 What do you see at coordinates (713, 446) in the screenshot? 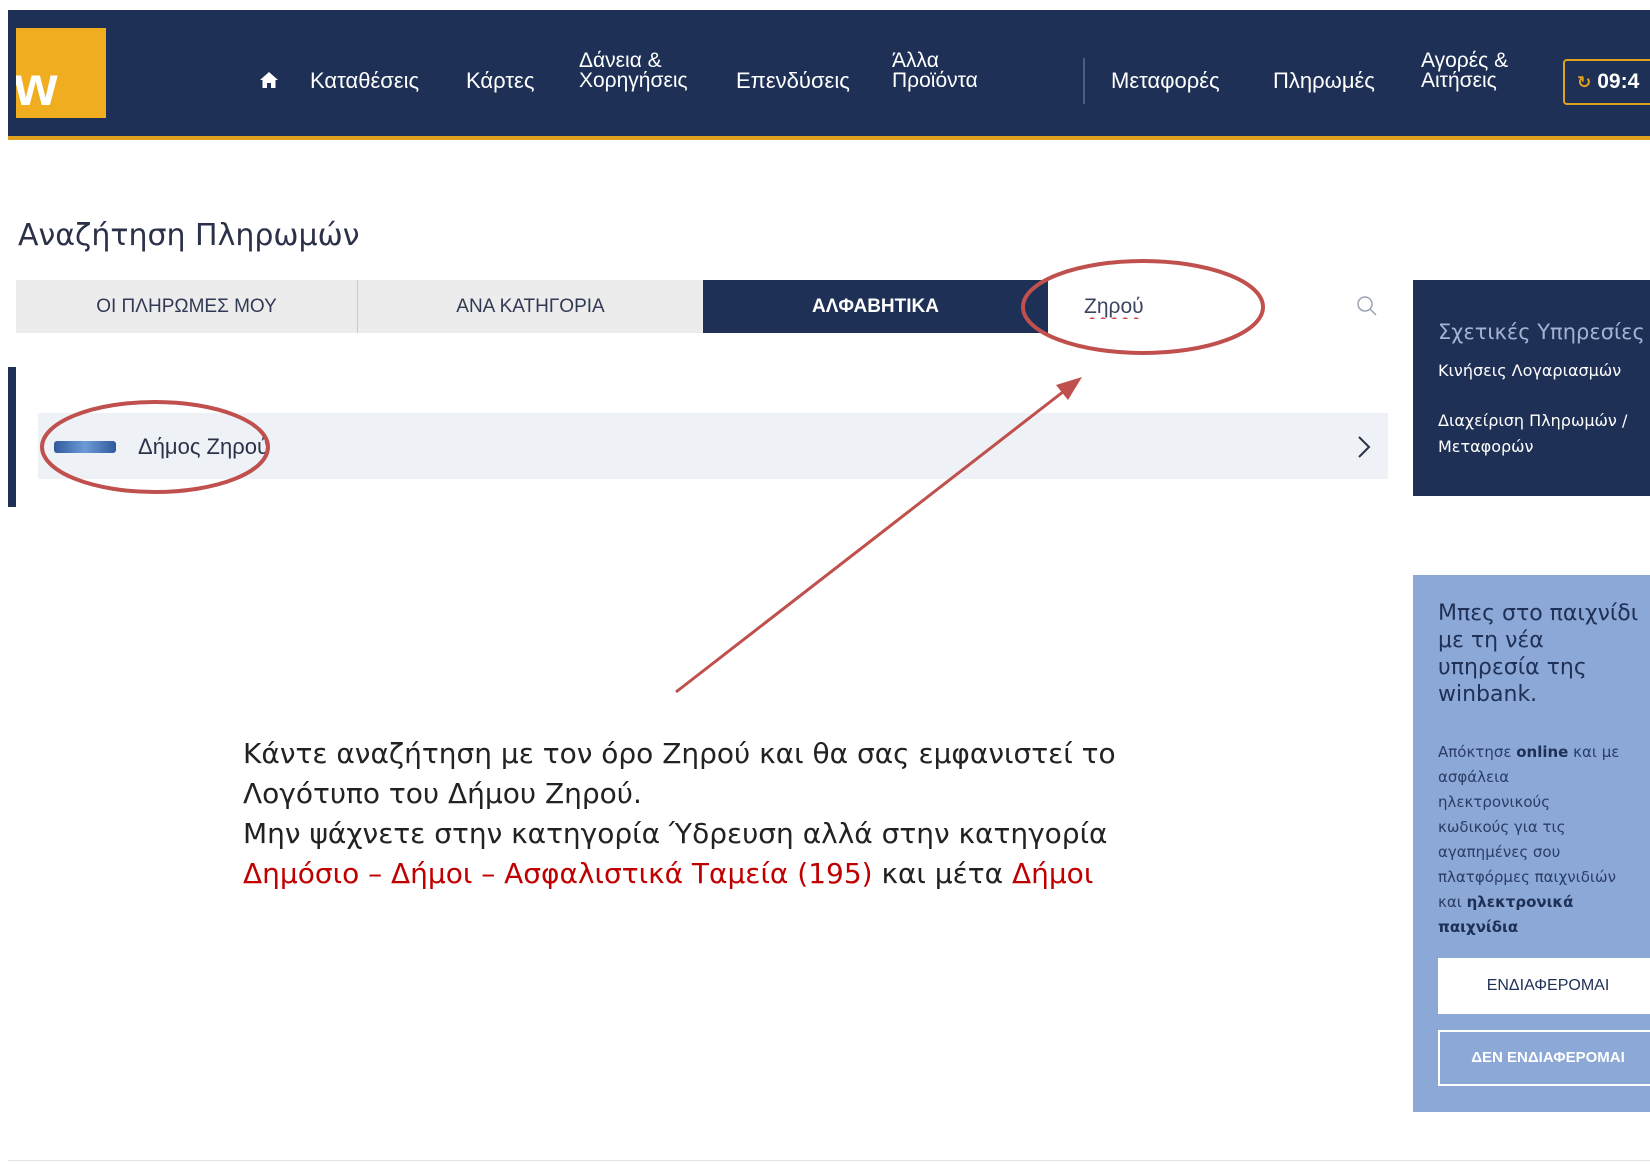
I see `result-row: Δήμος Ζηρού` at bounding box center [713, 446].